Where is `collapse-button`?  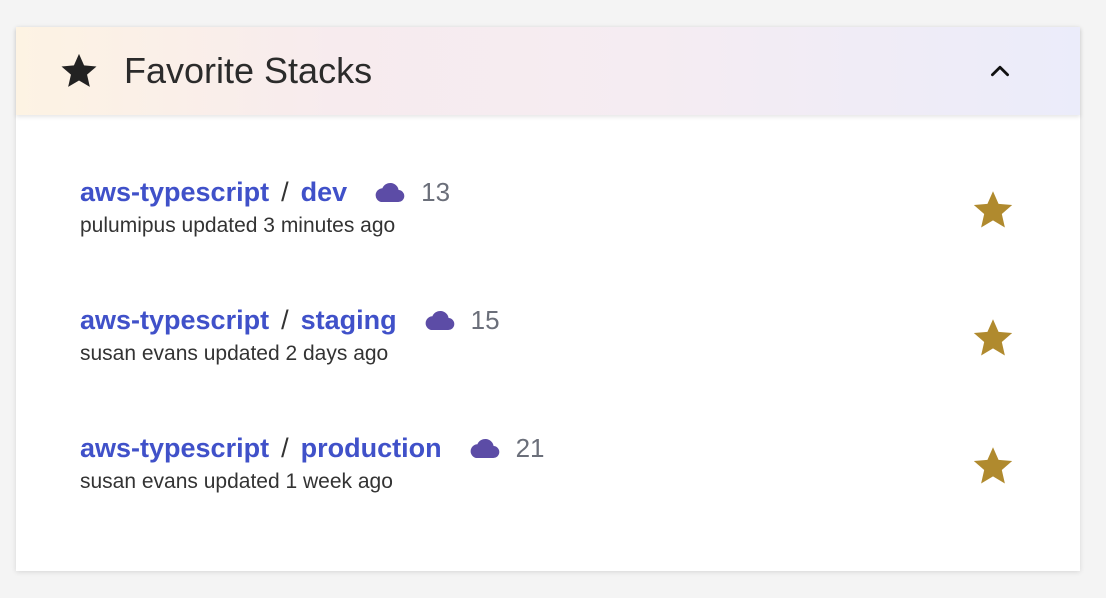 collapse-button is located at coordinates (1000, 71).